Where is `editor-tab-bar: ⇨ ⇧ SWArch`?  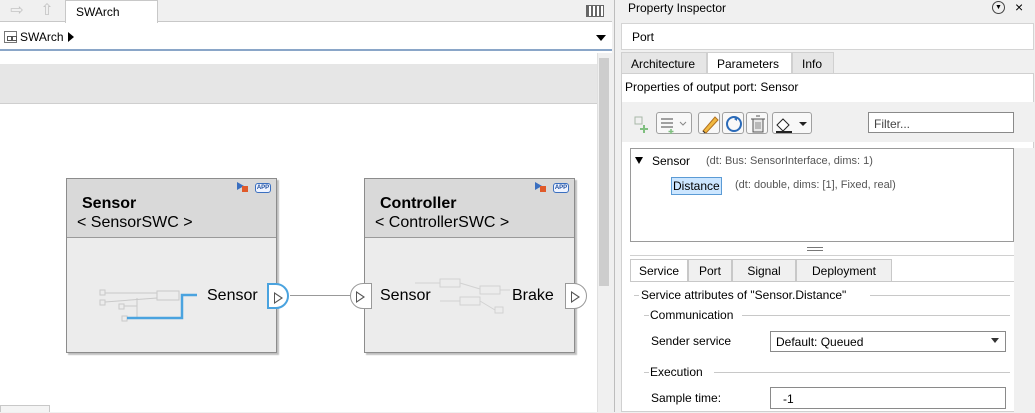 editor-tab-bar: ⇨ ⇧ SWArch is located at coordinates (306, 11).